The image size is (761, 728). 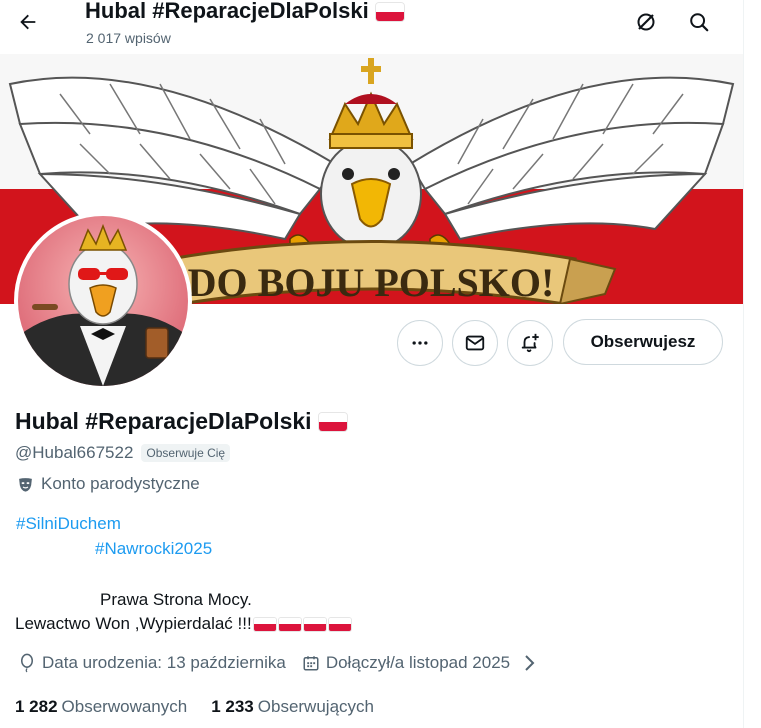 I want to click on banner-slogan: DO BOJU POLSKO!, so click(x=371, y=282).